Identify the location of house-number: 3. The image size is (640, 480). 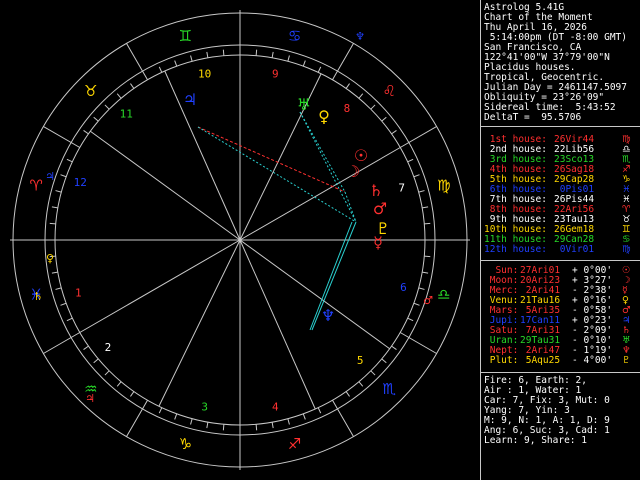
(204, 406).